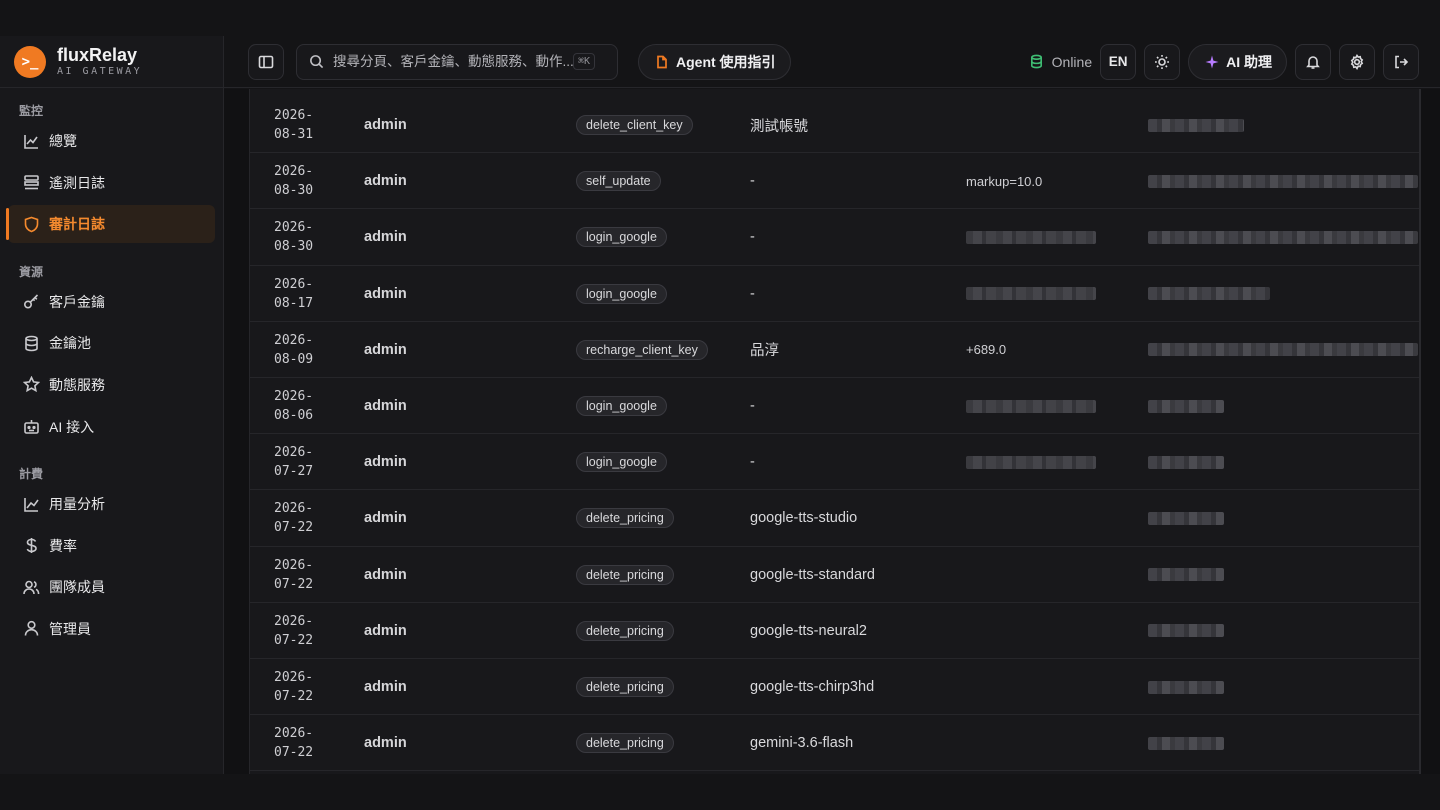  Describe the element at coordinates (111, 629) in the screenshot. I see `sidebar-item: 管理員` at that location.